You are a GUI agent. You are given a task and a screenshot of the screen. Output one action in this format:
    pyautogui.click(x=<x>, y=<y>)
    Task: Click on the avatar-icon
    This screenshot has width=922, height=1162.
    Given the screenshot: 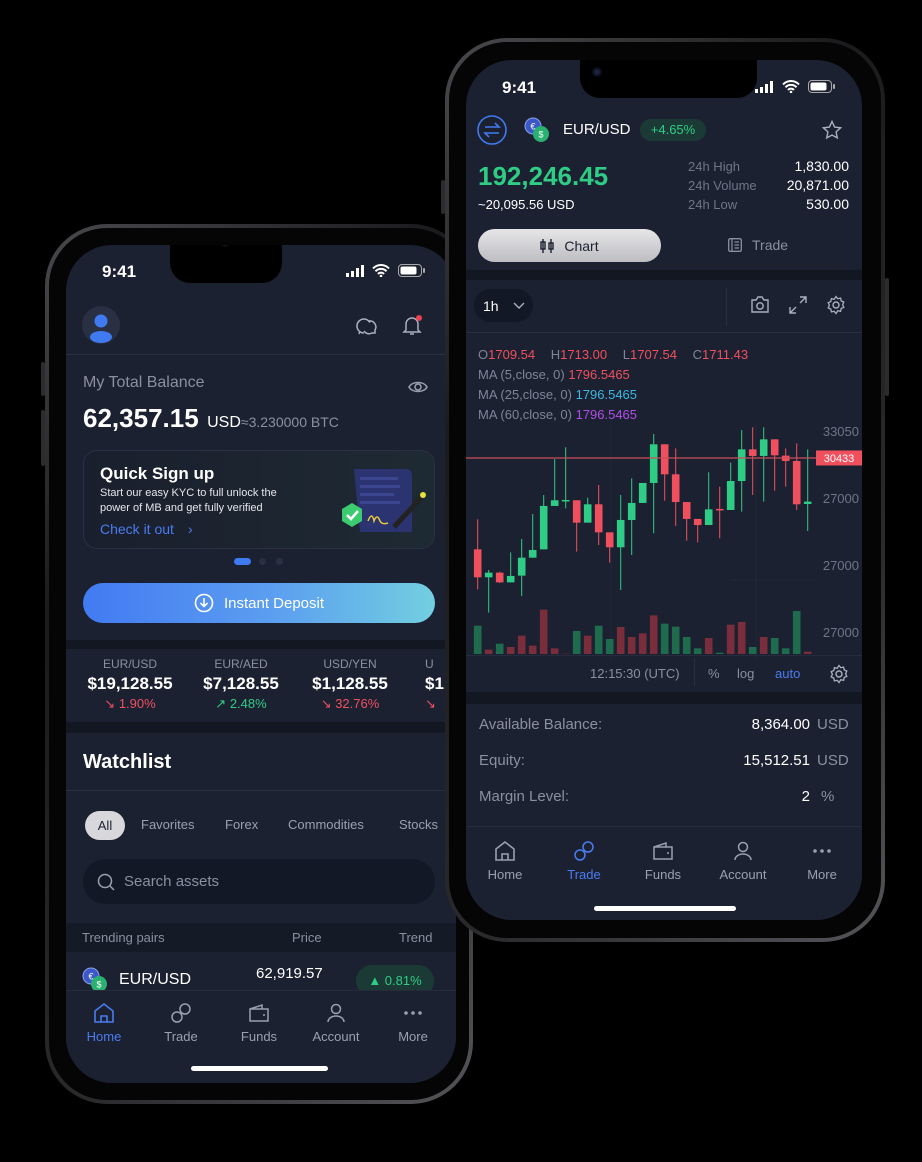 What is the action you would take?
    pyautogui.click(x=101, y=328)
    